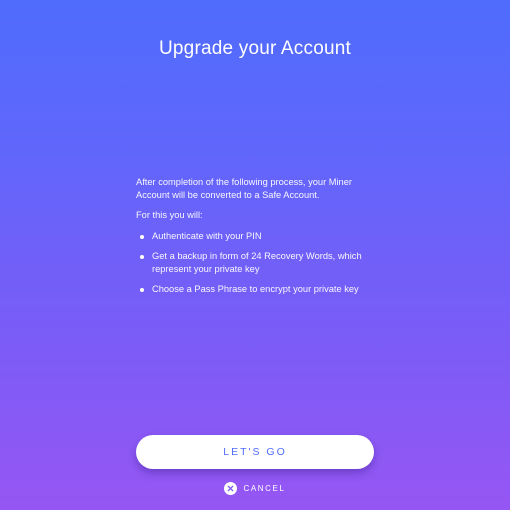 This screenshot has width=510, height=510. I want to click on list-item: Authenticate with your PIN, so click(261, 236).